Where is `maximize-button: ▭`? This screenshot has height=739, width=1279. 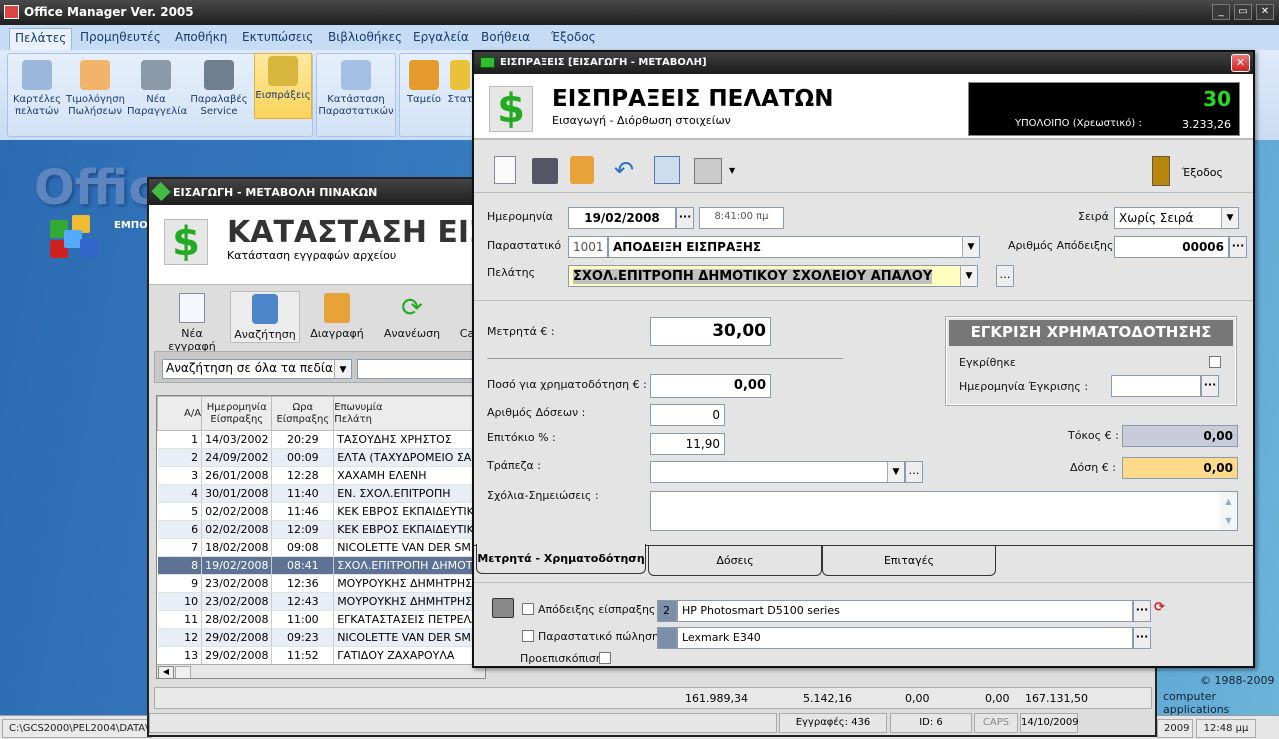 maximize-button: ▭ is located at coordinates (1243, 12).